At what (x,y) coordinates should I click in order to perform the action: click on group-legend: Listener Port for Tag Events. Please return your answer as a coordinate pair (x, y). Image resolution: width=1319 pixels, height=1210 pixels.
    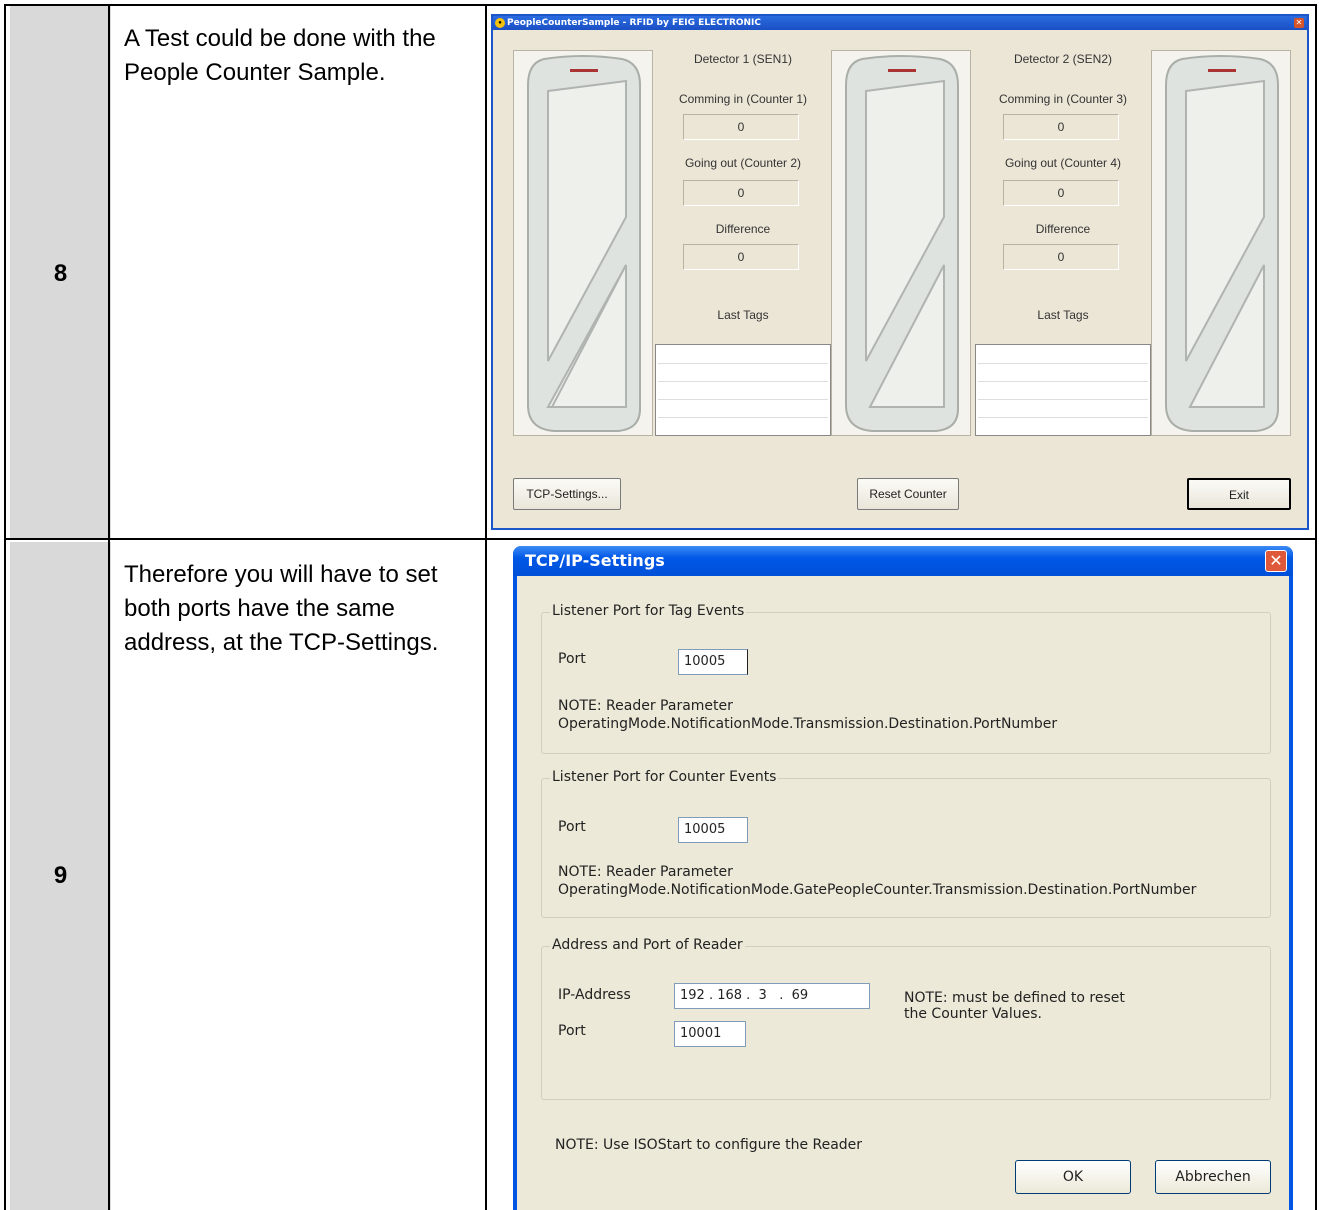
    Looking at the image, I should click on (648, 611).